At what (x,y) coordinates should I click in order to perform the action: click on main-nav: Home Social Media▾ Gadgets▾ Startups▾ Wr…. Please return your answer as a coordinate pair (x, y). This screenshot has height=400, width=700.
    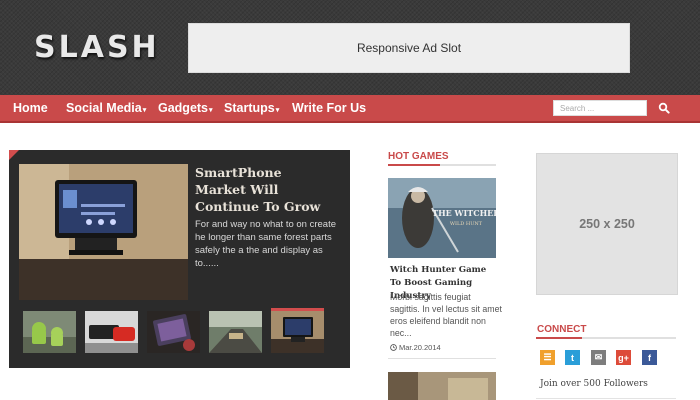
    Looking at the image, I should click on (350, 109).